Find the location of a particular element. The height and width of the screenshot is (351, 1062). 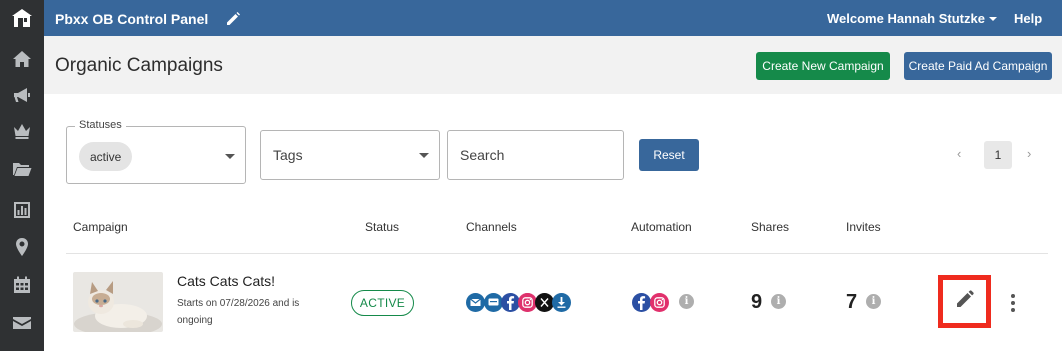

tags-select: Tags is located at coordinates (350, 155).